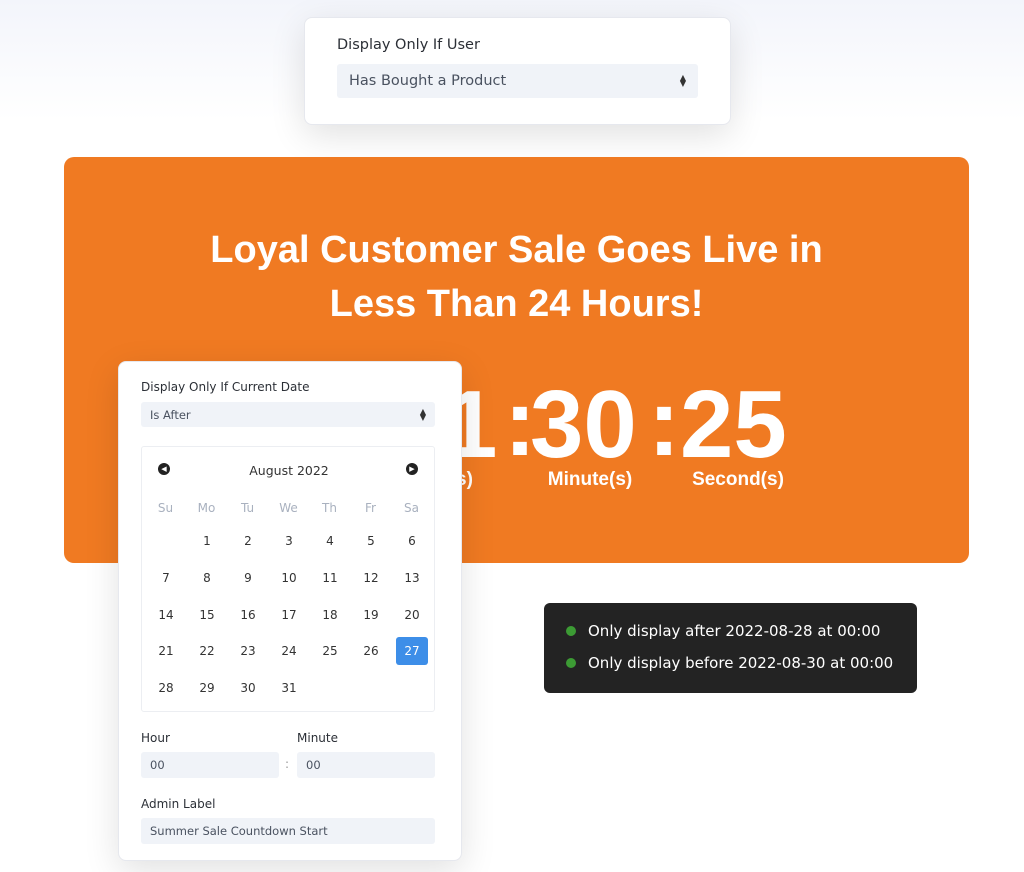 This screenshot has width=1024, height=872. What do you see at coordinates (371, 615) in the screenshot?
I see `calendar-day: 19` at bounding box center [371, 615].